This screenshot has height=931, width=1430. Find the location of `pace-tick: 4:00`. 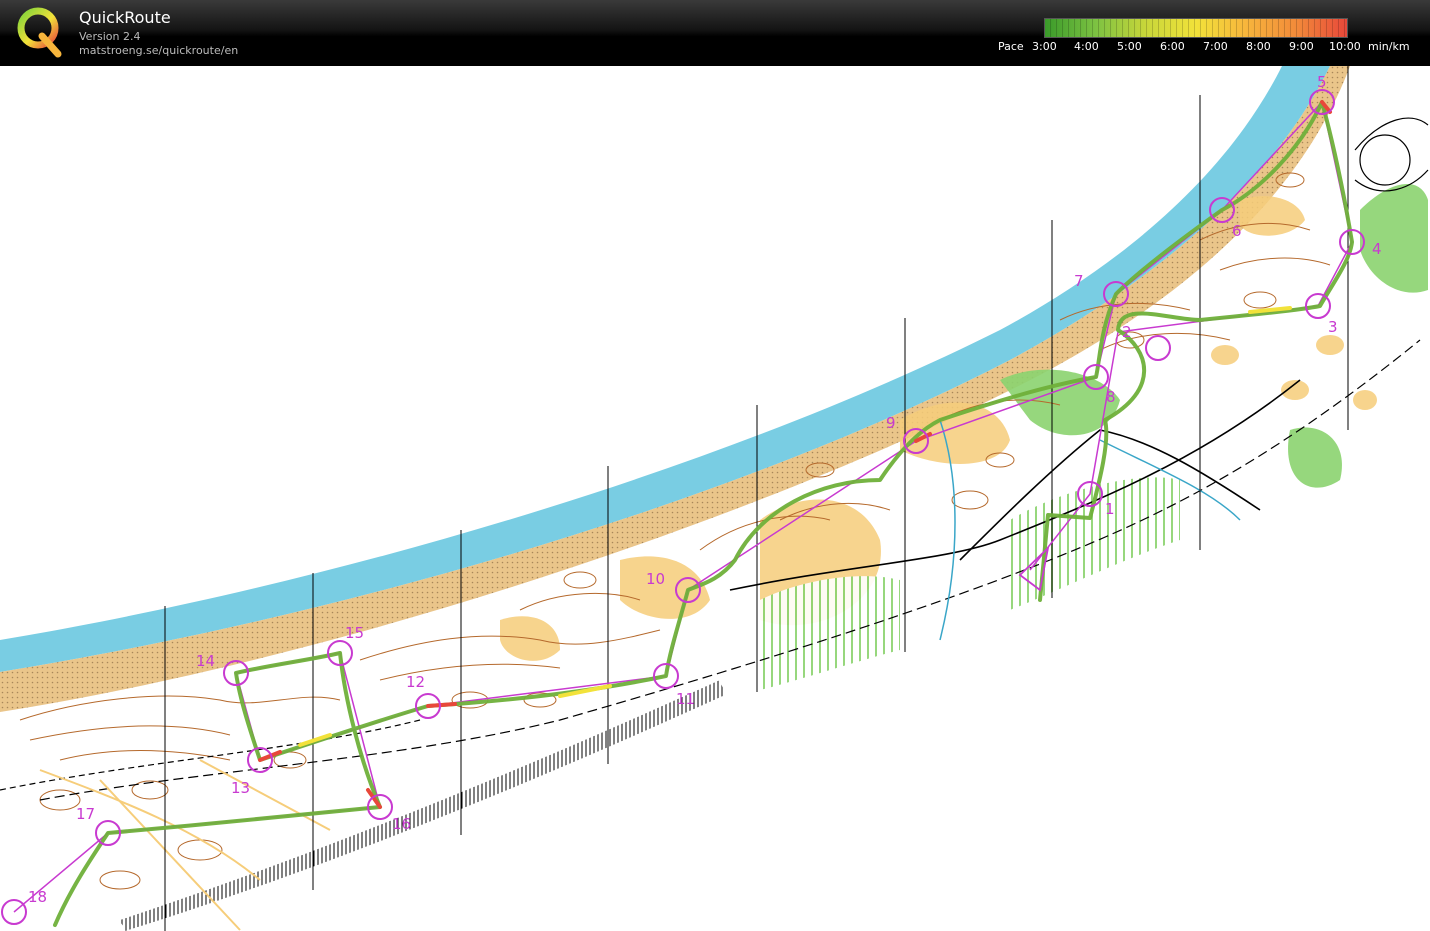

pace-tick: 4:00 is located at coordinates (1086, 46).